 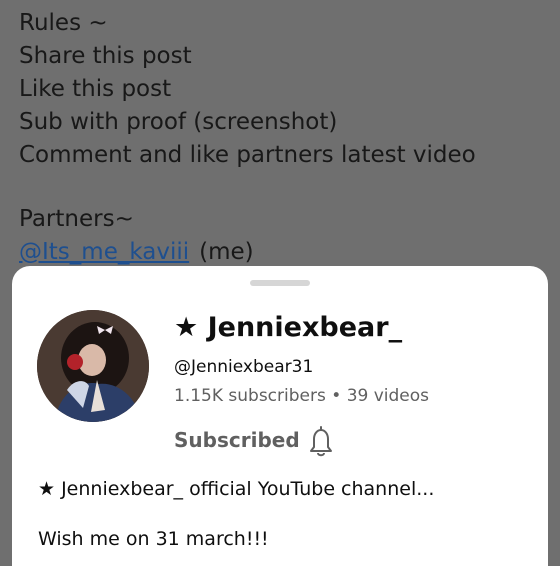 What do you see at coordinates (178, 122) in the screenshot?
I see `post-line-sub: Sub with proof (screenshot)` at bounding box center [178, 122].